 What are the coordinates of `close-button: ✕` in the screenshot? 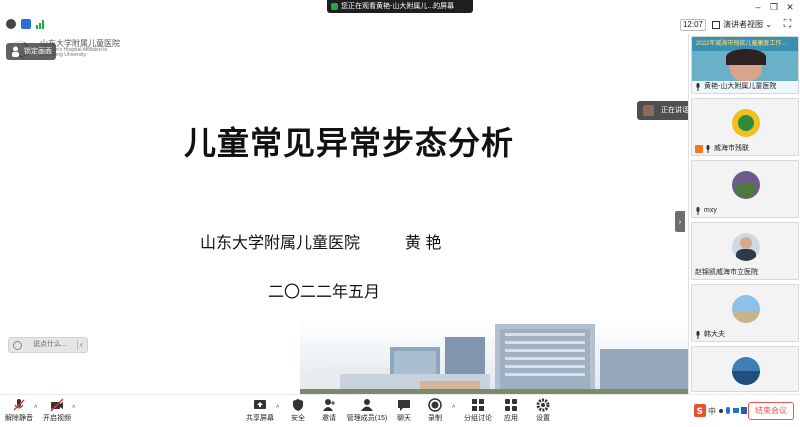 It's located at (790, 7).